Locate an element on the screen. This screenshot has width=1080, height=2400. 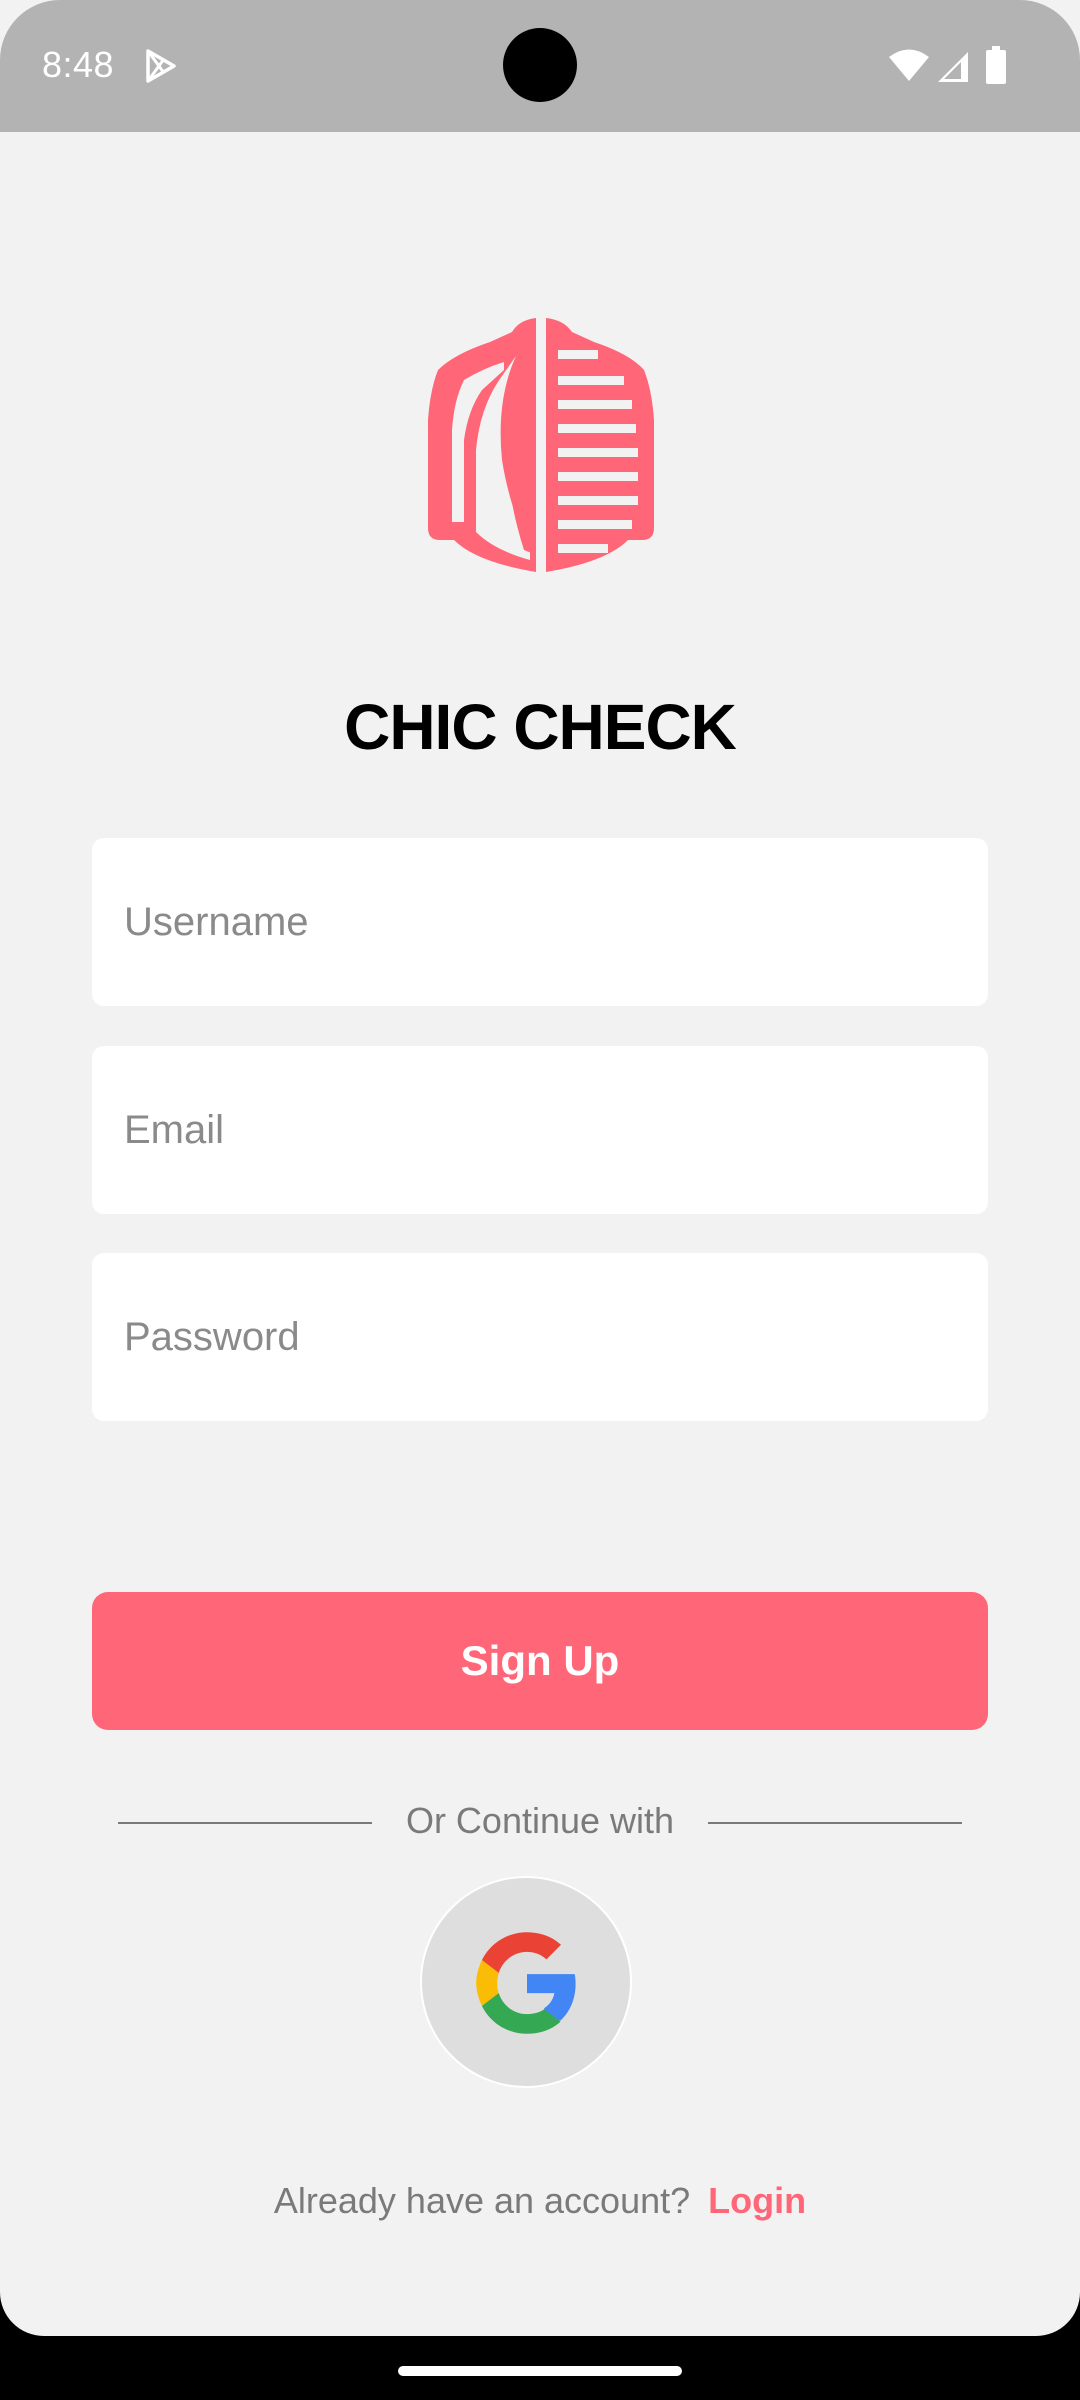
play-store-icon is located at coordinates (161, 66).